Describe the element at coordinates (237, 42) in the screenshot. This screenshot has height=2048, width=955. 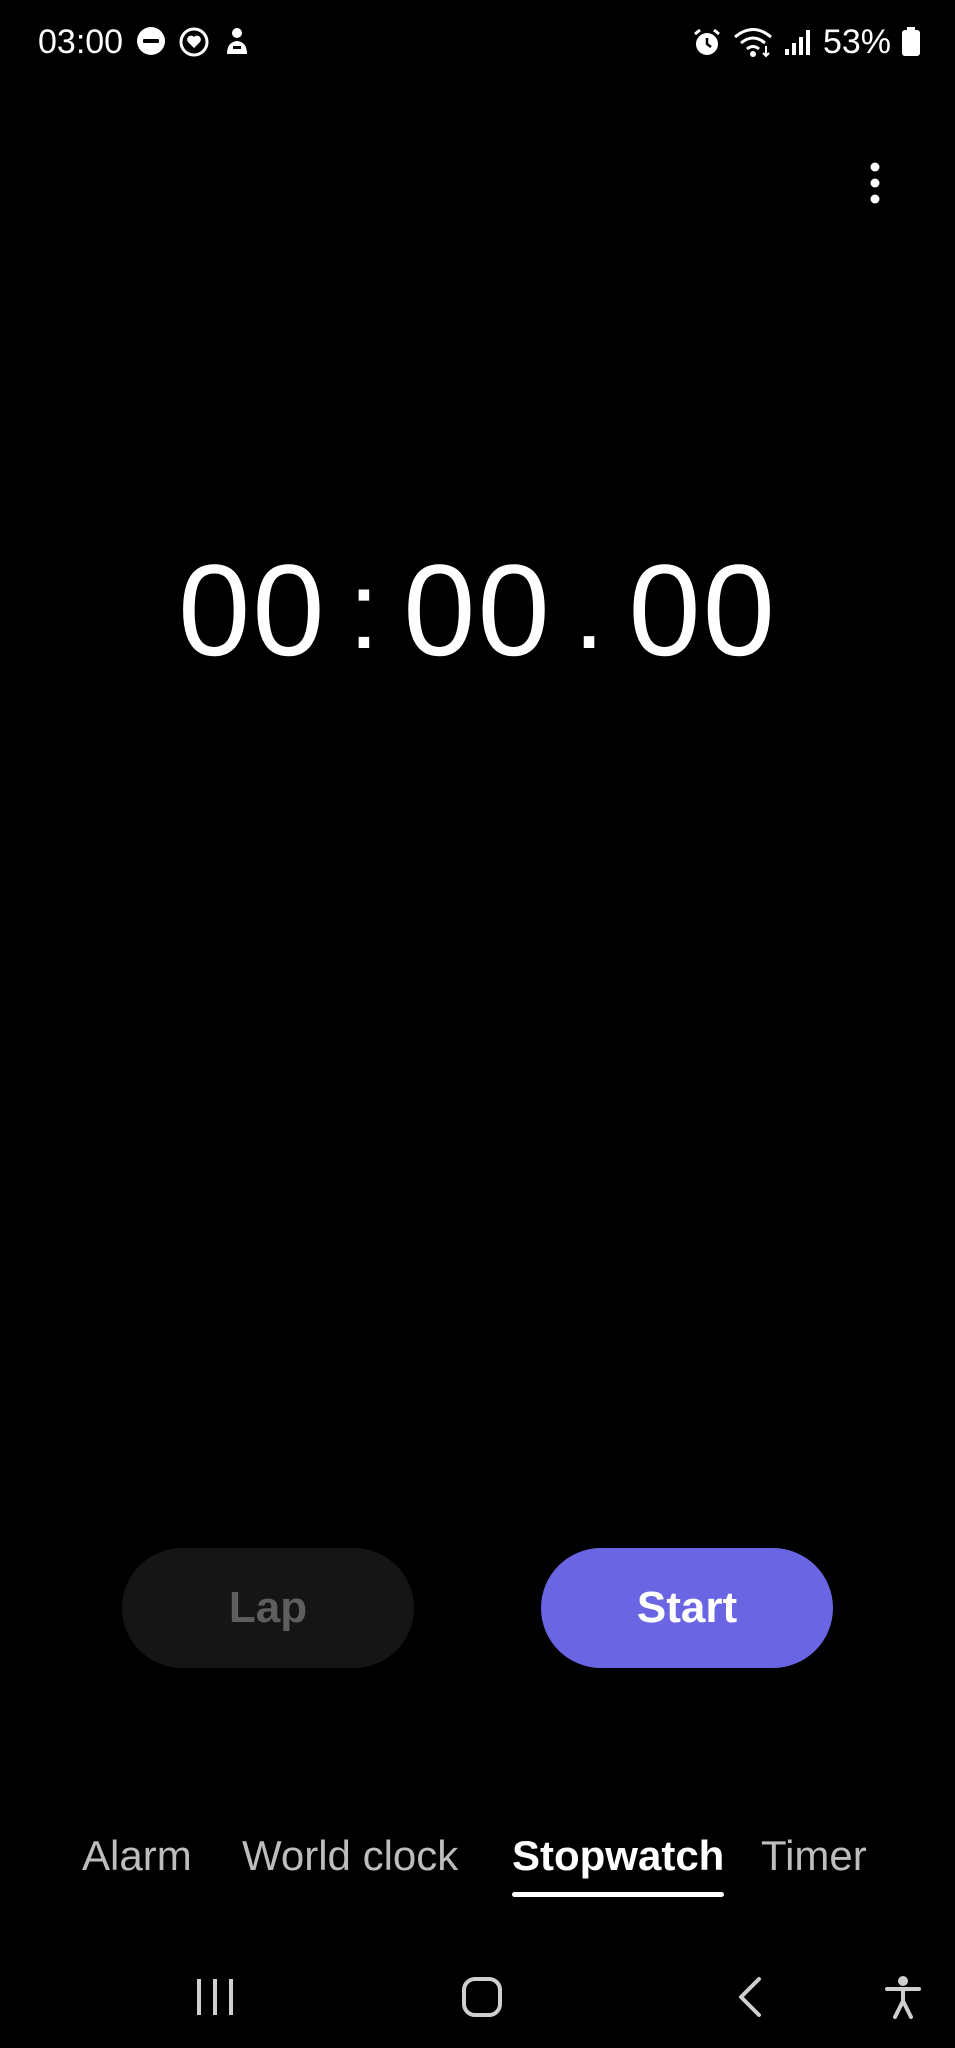
I see `person-notification-icon` at that location.